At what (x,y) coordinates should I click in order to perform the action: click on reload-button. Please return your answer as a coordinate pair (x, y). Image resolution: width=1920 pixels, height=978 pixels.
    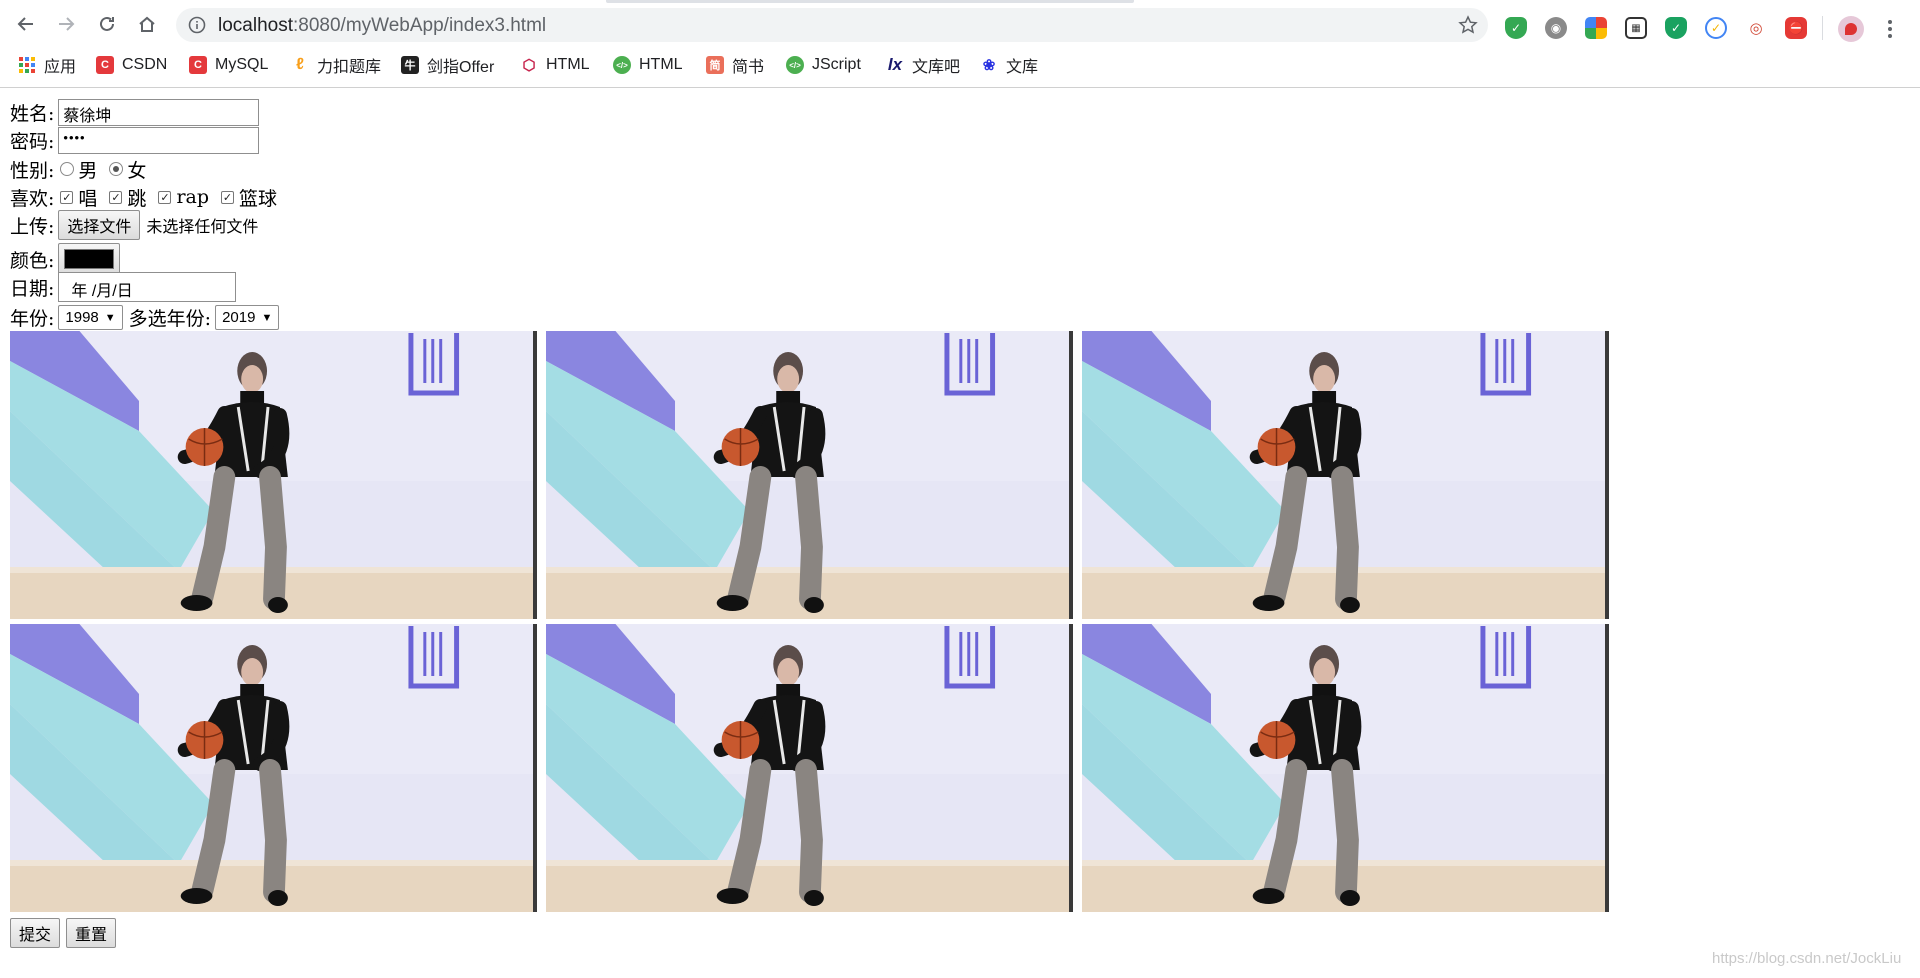
    Looking at the image, I should click on (107, 24).